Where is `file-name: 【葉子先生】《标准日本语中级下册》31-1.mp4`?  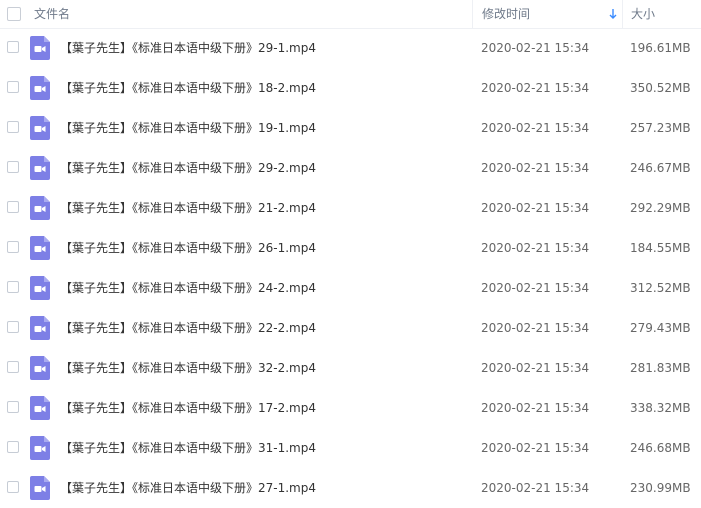
file-name: 【葉子先生】《标准日本语中级下册》31-1.mp4 is located at coordinates (188, 448).